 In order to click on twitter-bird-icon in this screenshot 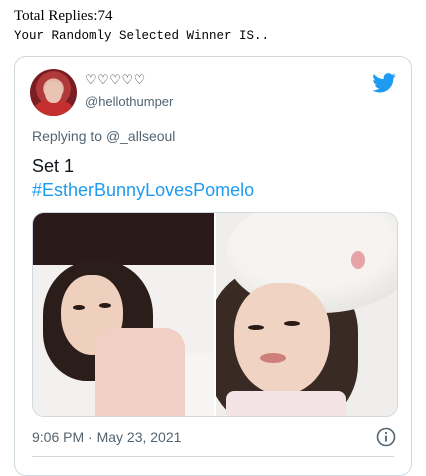, I will do `click(384, 83)`.